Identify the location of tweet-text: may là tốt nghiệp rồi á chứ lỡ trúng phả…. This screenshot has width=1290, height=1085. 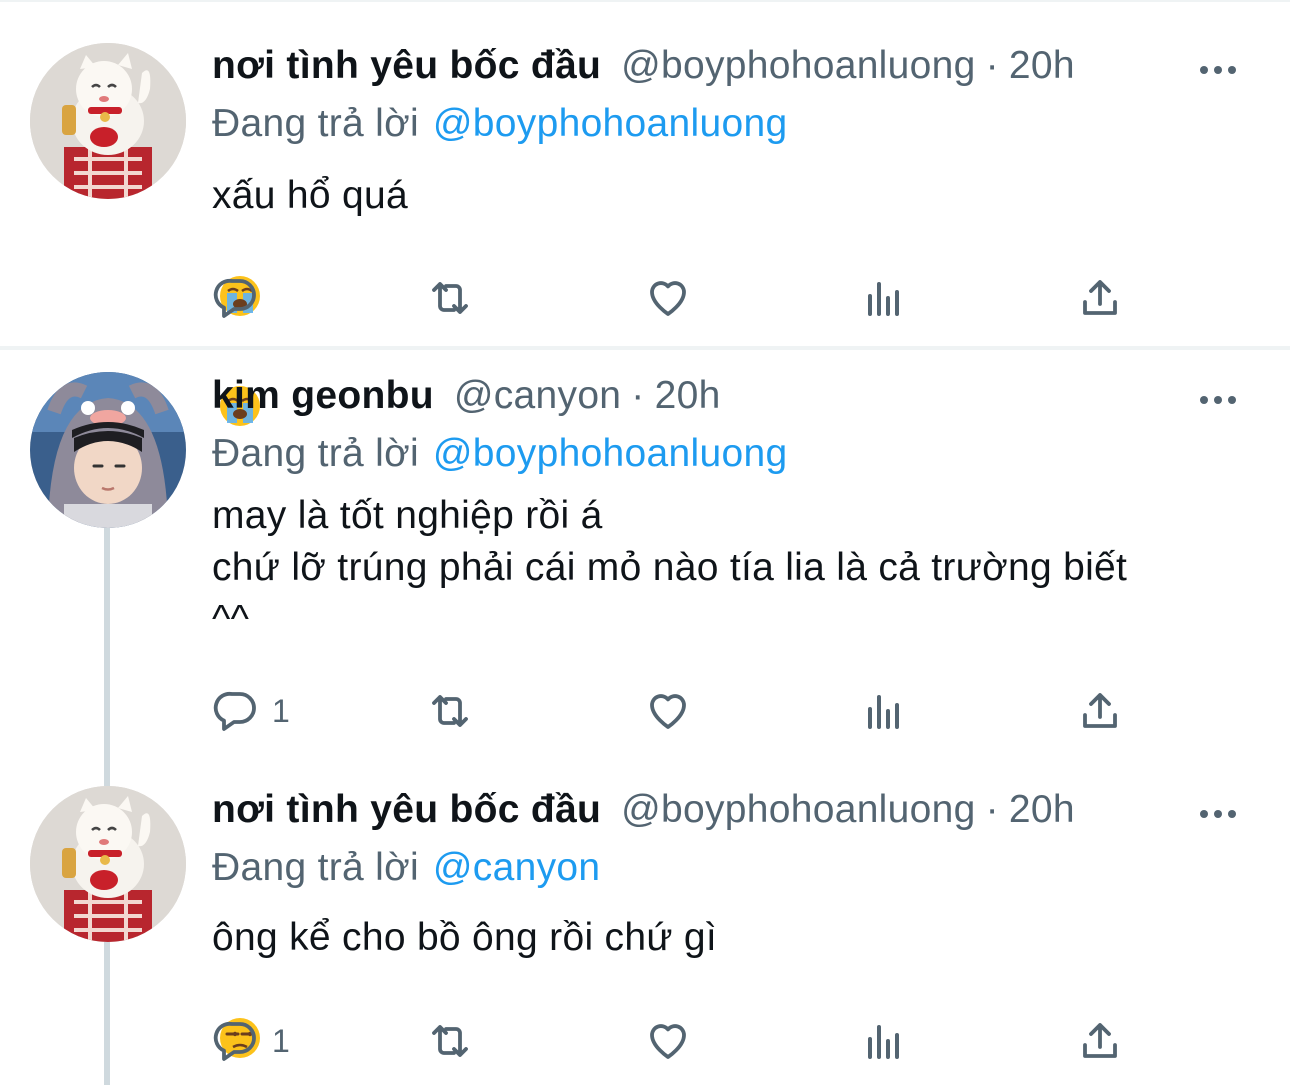
(670, 567).